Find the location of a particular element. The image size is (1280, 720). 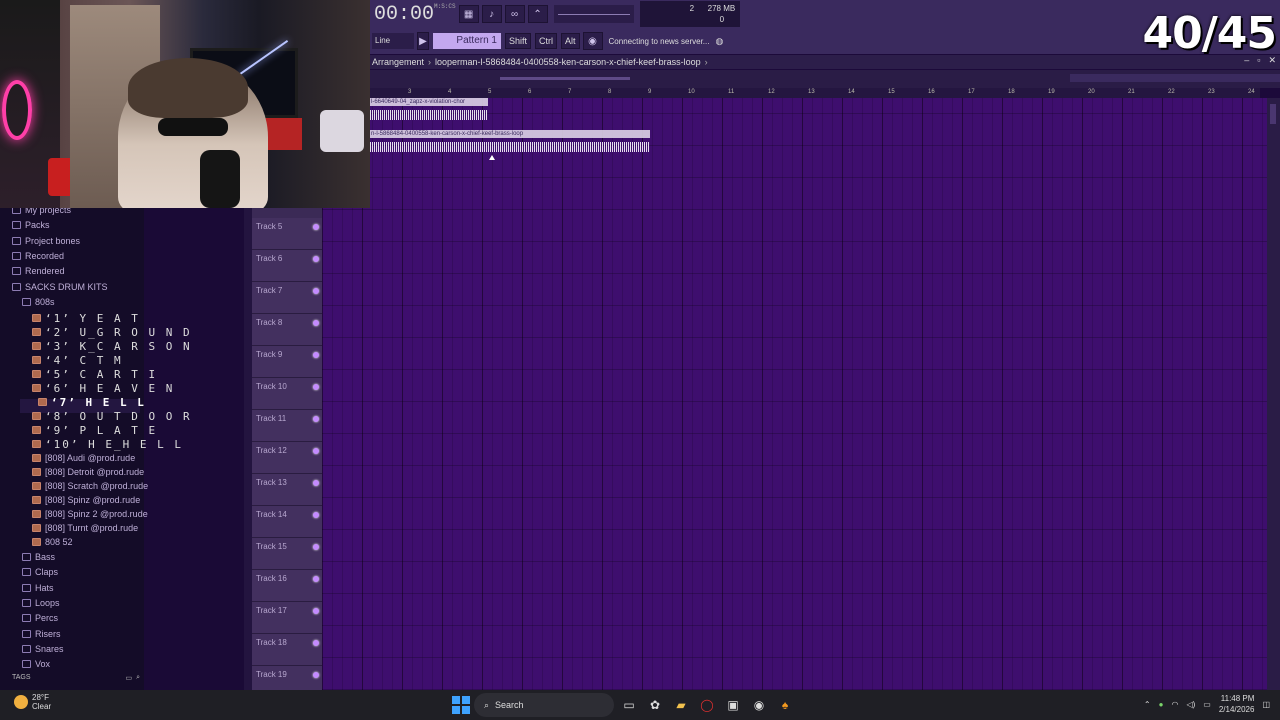

browser-sample-file: [808] Spinz @prod.rude is located at coordinates (86, 500).